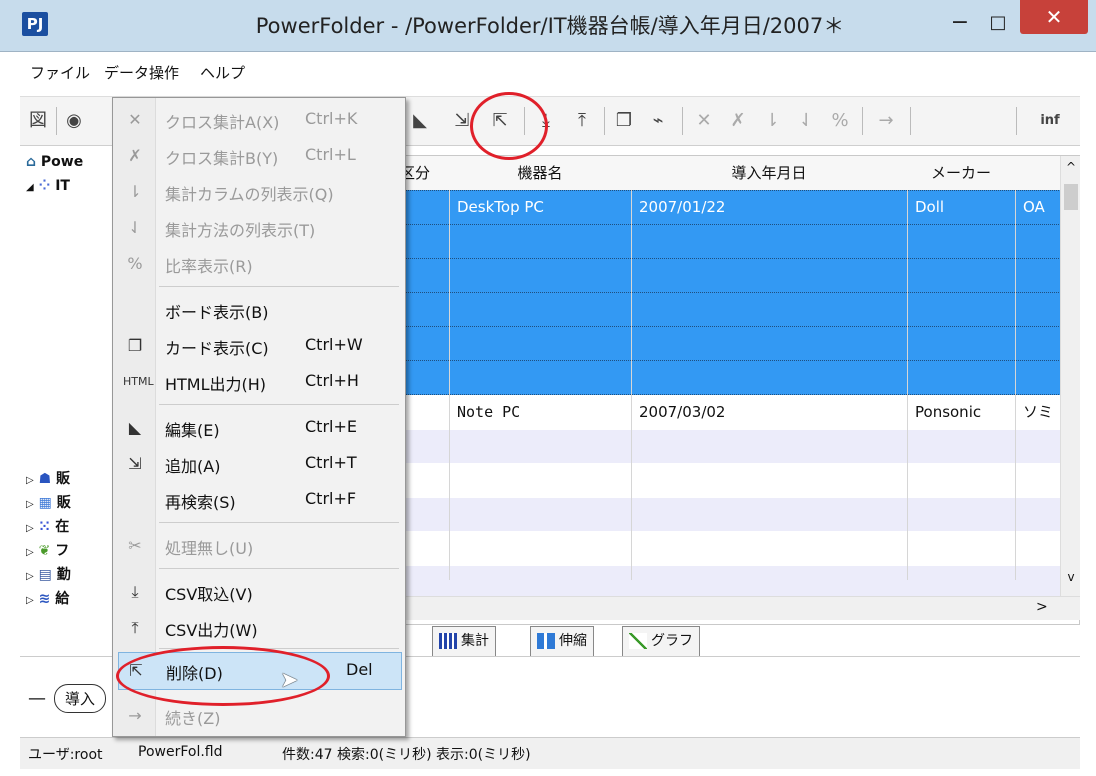  I want to click on table-row: DeskTop PC 2007/01/22 Doll OA, so click(726, 207).